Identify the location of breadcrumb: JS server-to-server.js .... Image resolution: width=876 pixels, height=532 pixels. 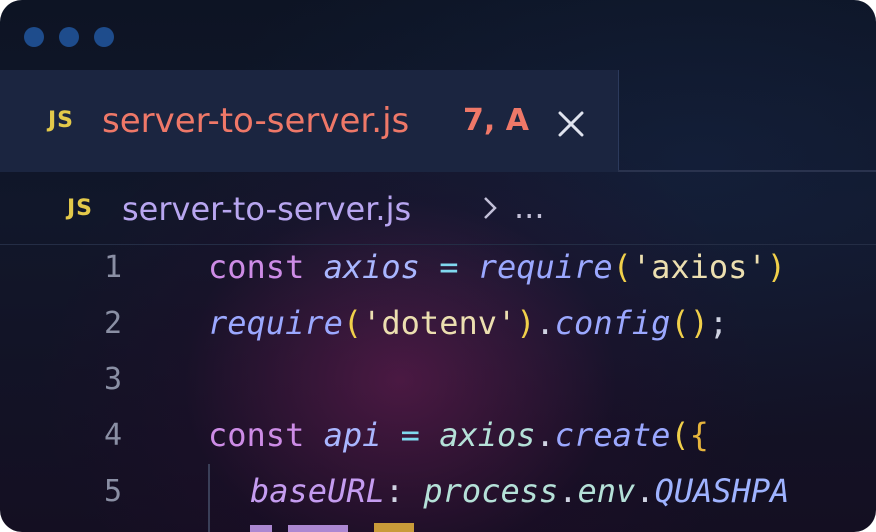
(438, 208).